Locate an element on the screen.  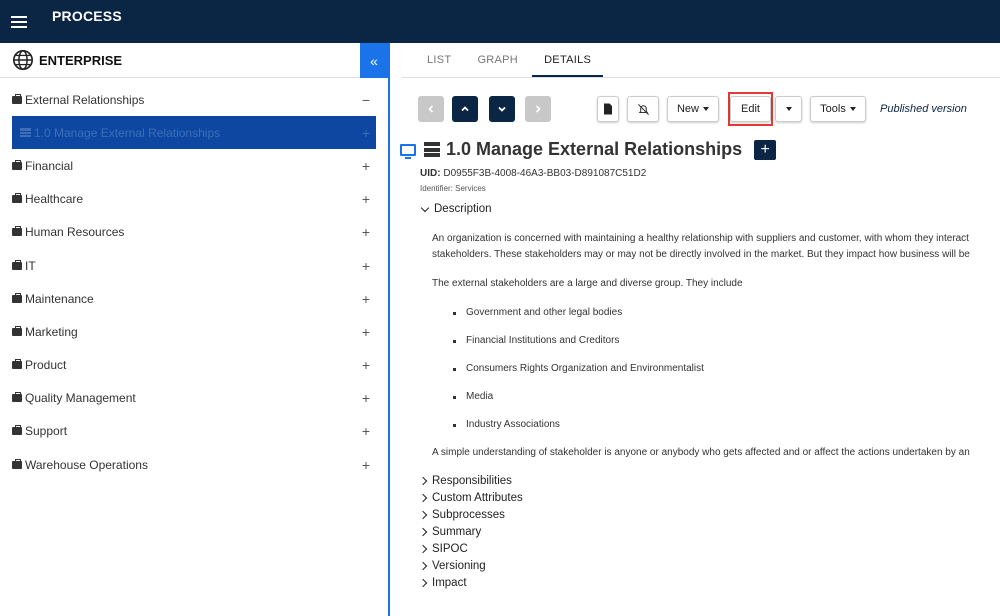
move-down-button is located at coordinates (502, 109).